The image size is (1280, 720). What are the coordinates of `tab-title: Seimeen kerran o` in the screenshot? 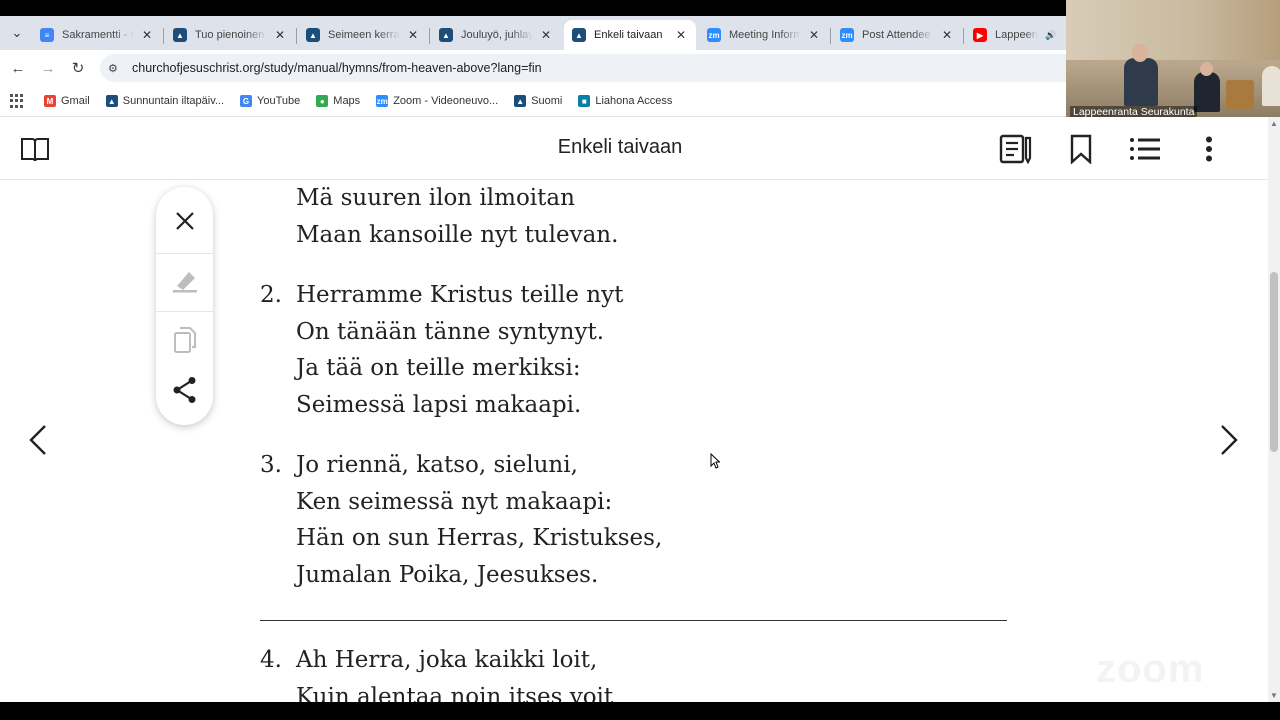 It's located at (364, 35).